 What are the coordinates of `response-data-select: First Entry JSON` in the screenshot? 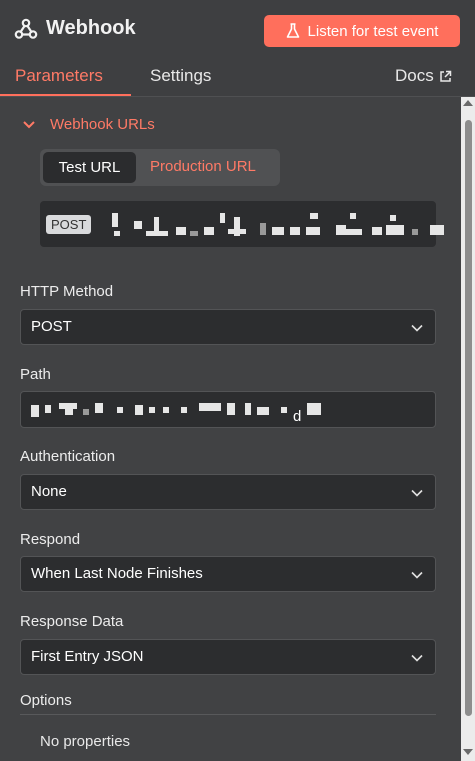 It's located at (228, 657).